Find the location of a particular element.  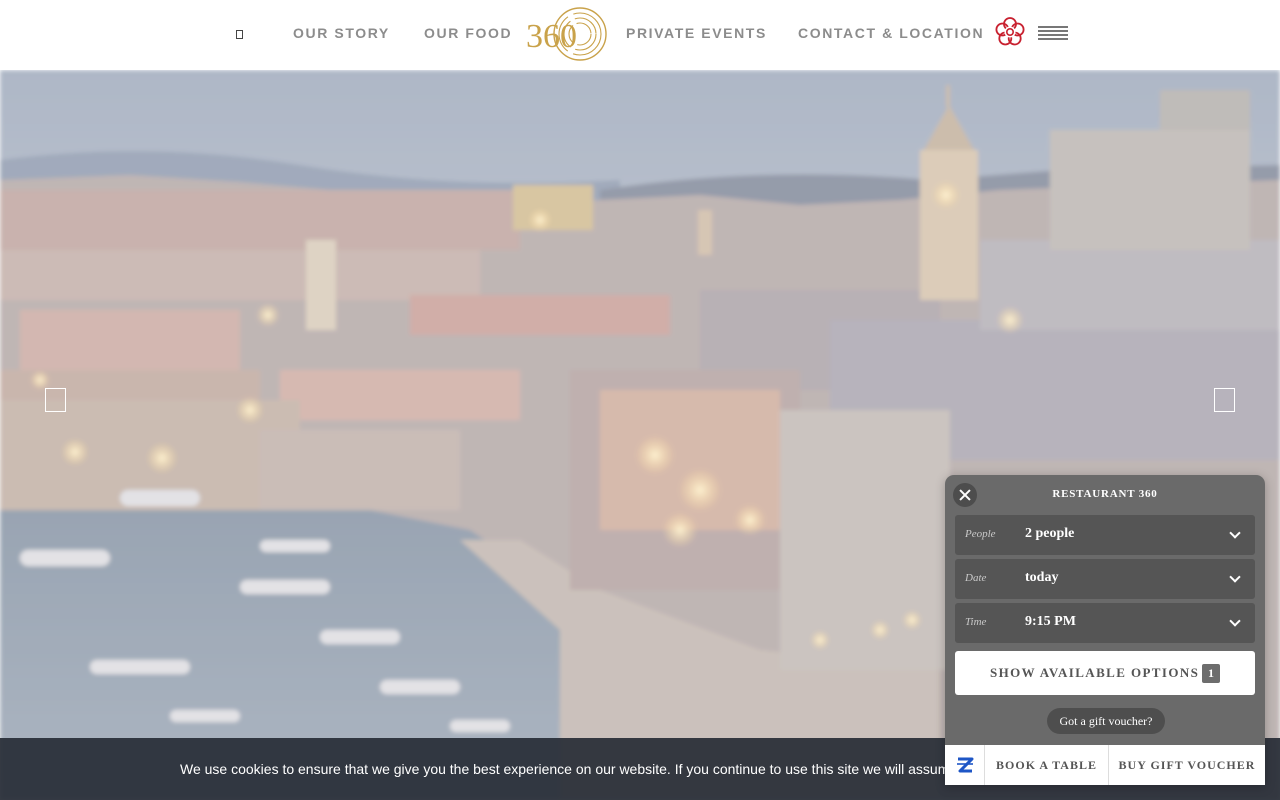

date-label: Date is located at coordinates (976, 578).